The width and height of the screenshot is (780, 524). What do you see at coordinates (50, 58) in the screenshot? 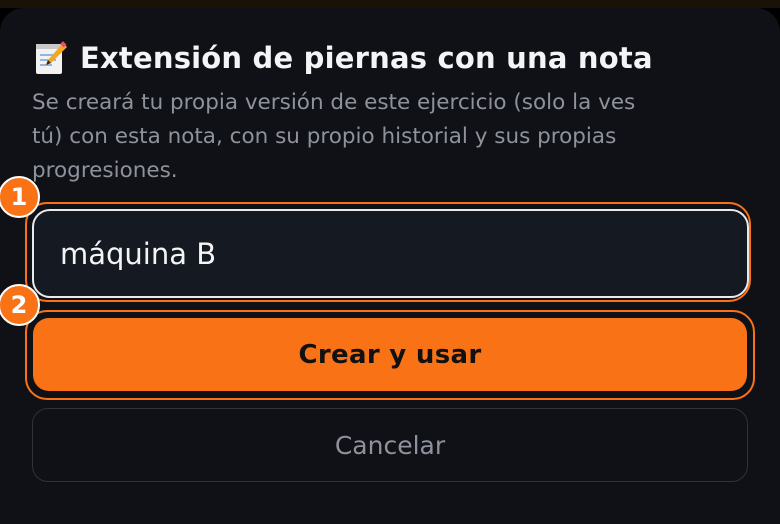
I see `memo-icon` at bounding box center [50, 58].